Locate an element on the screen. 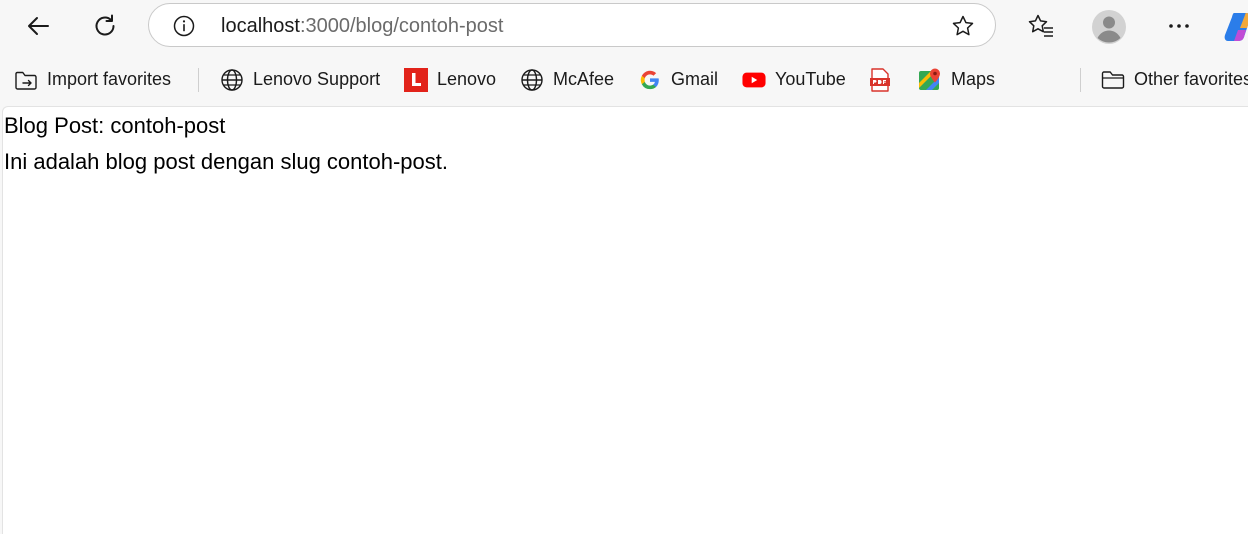 This screenshot has height=534, width=1248. arrow-left-icon is located at coordinates (38, 26).